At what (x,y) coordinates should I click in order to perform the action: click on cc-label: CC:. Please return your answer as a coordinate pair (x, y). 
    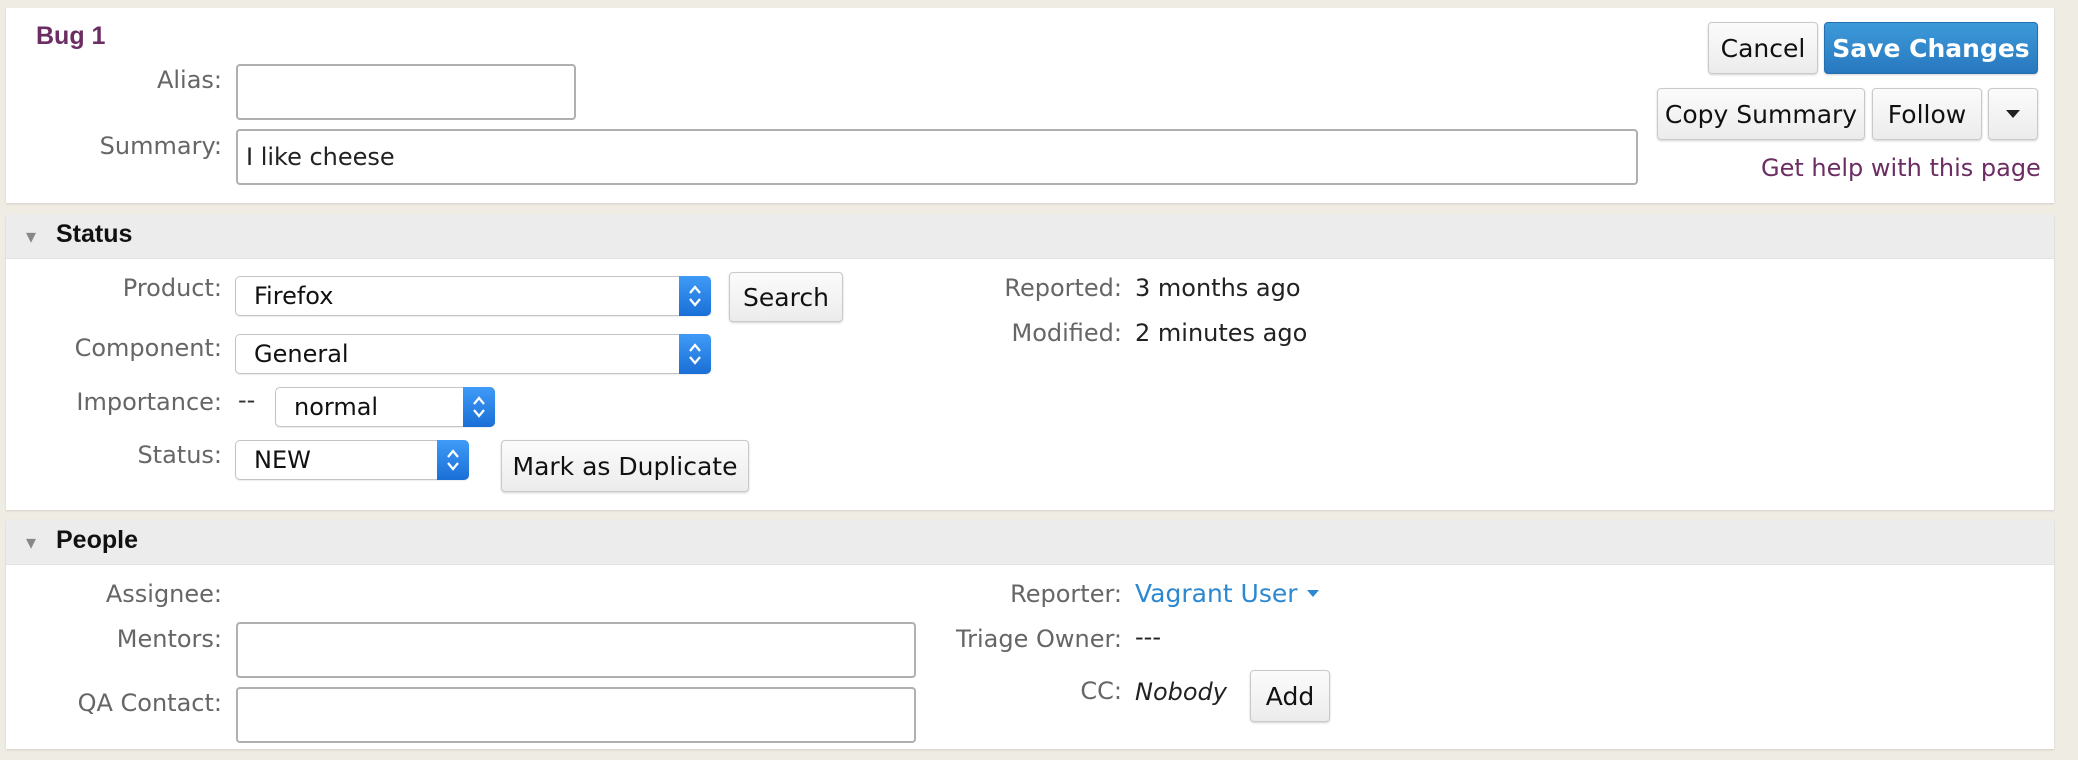
    Looking at the image, I should click on (1101, 691).